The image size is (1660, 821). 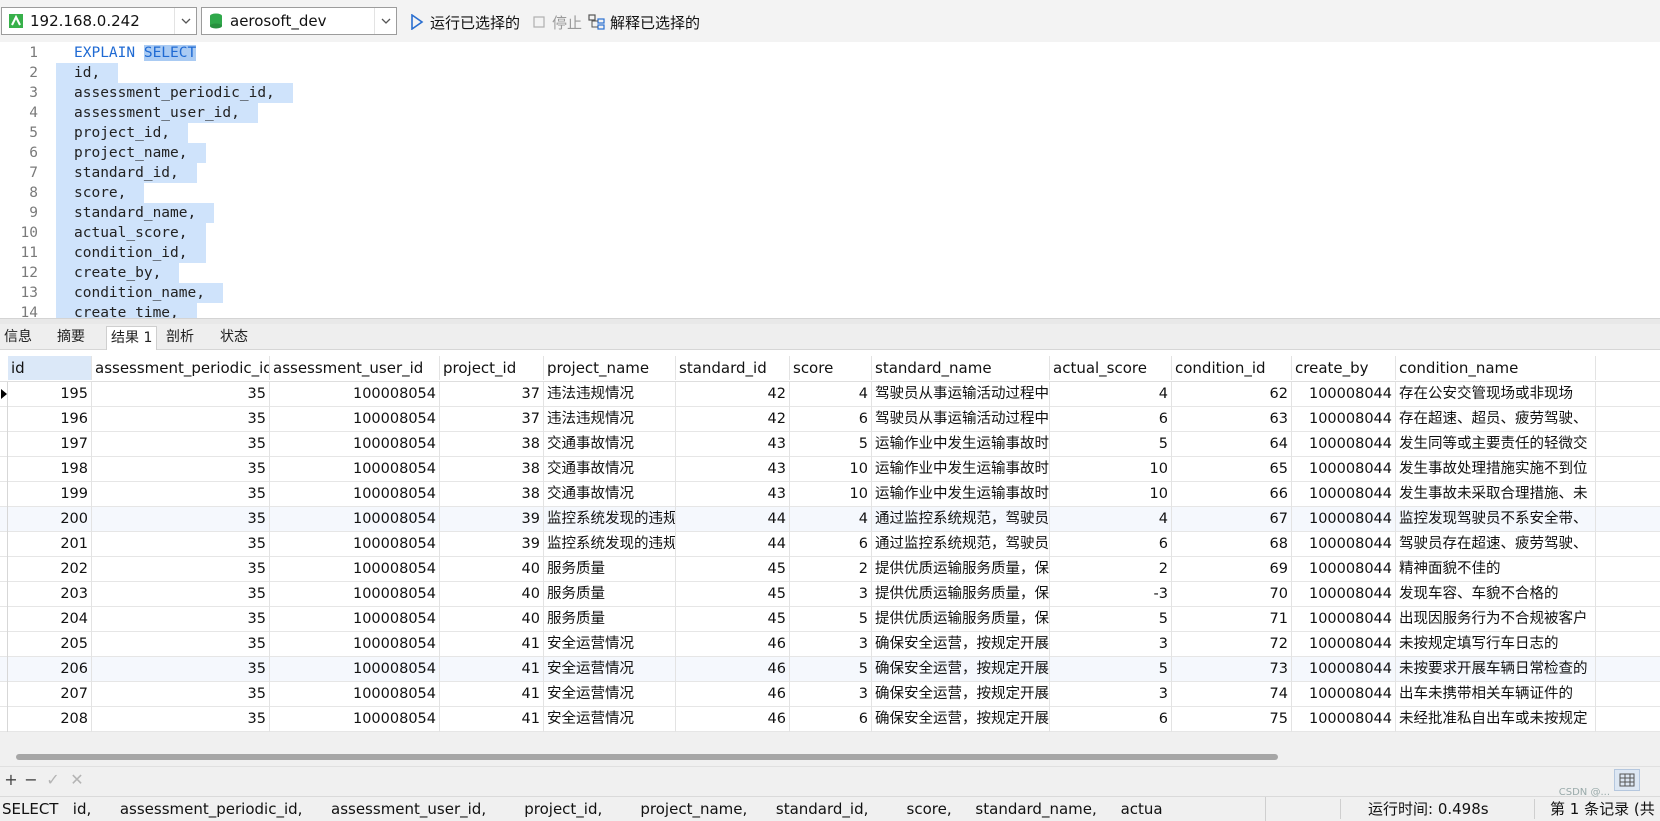 I want to click on explain-selected-button: 解释已选择的, so click(x=644, y=22).